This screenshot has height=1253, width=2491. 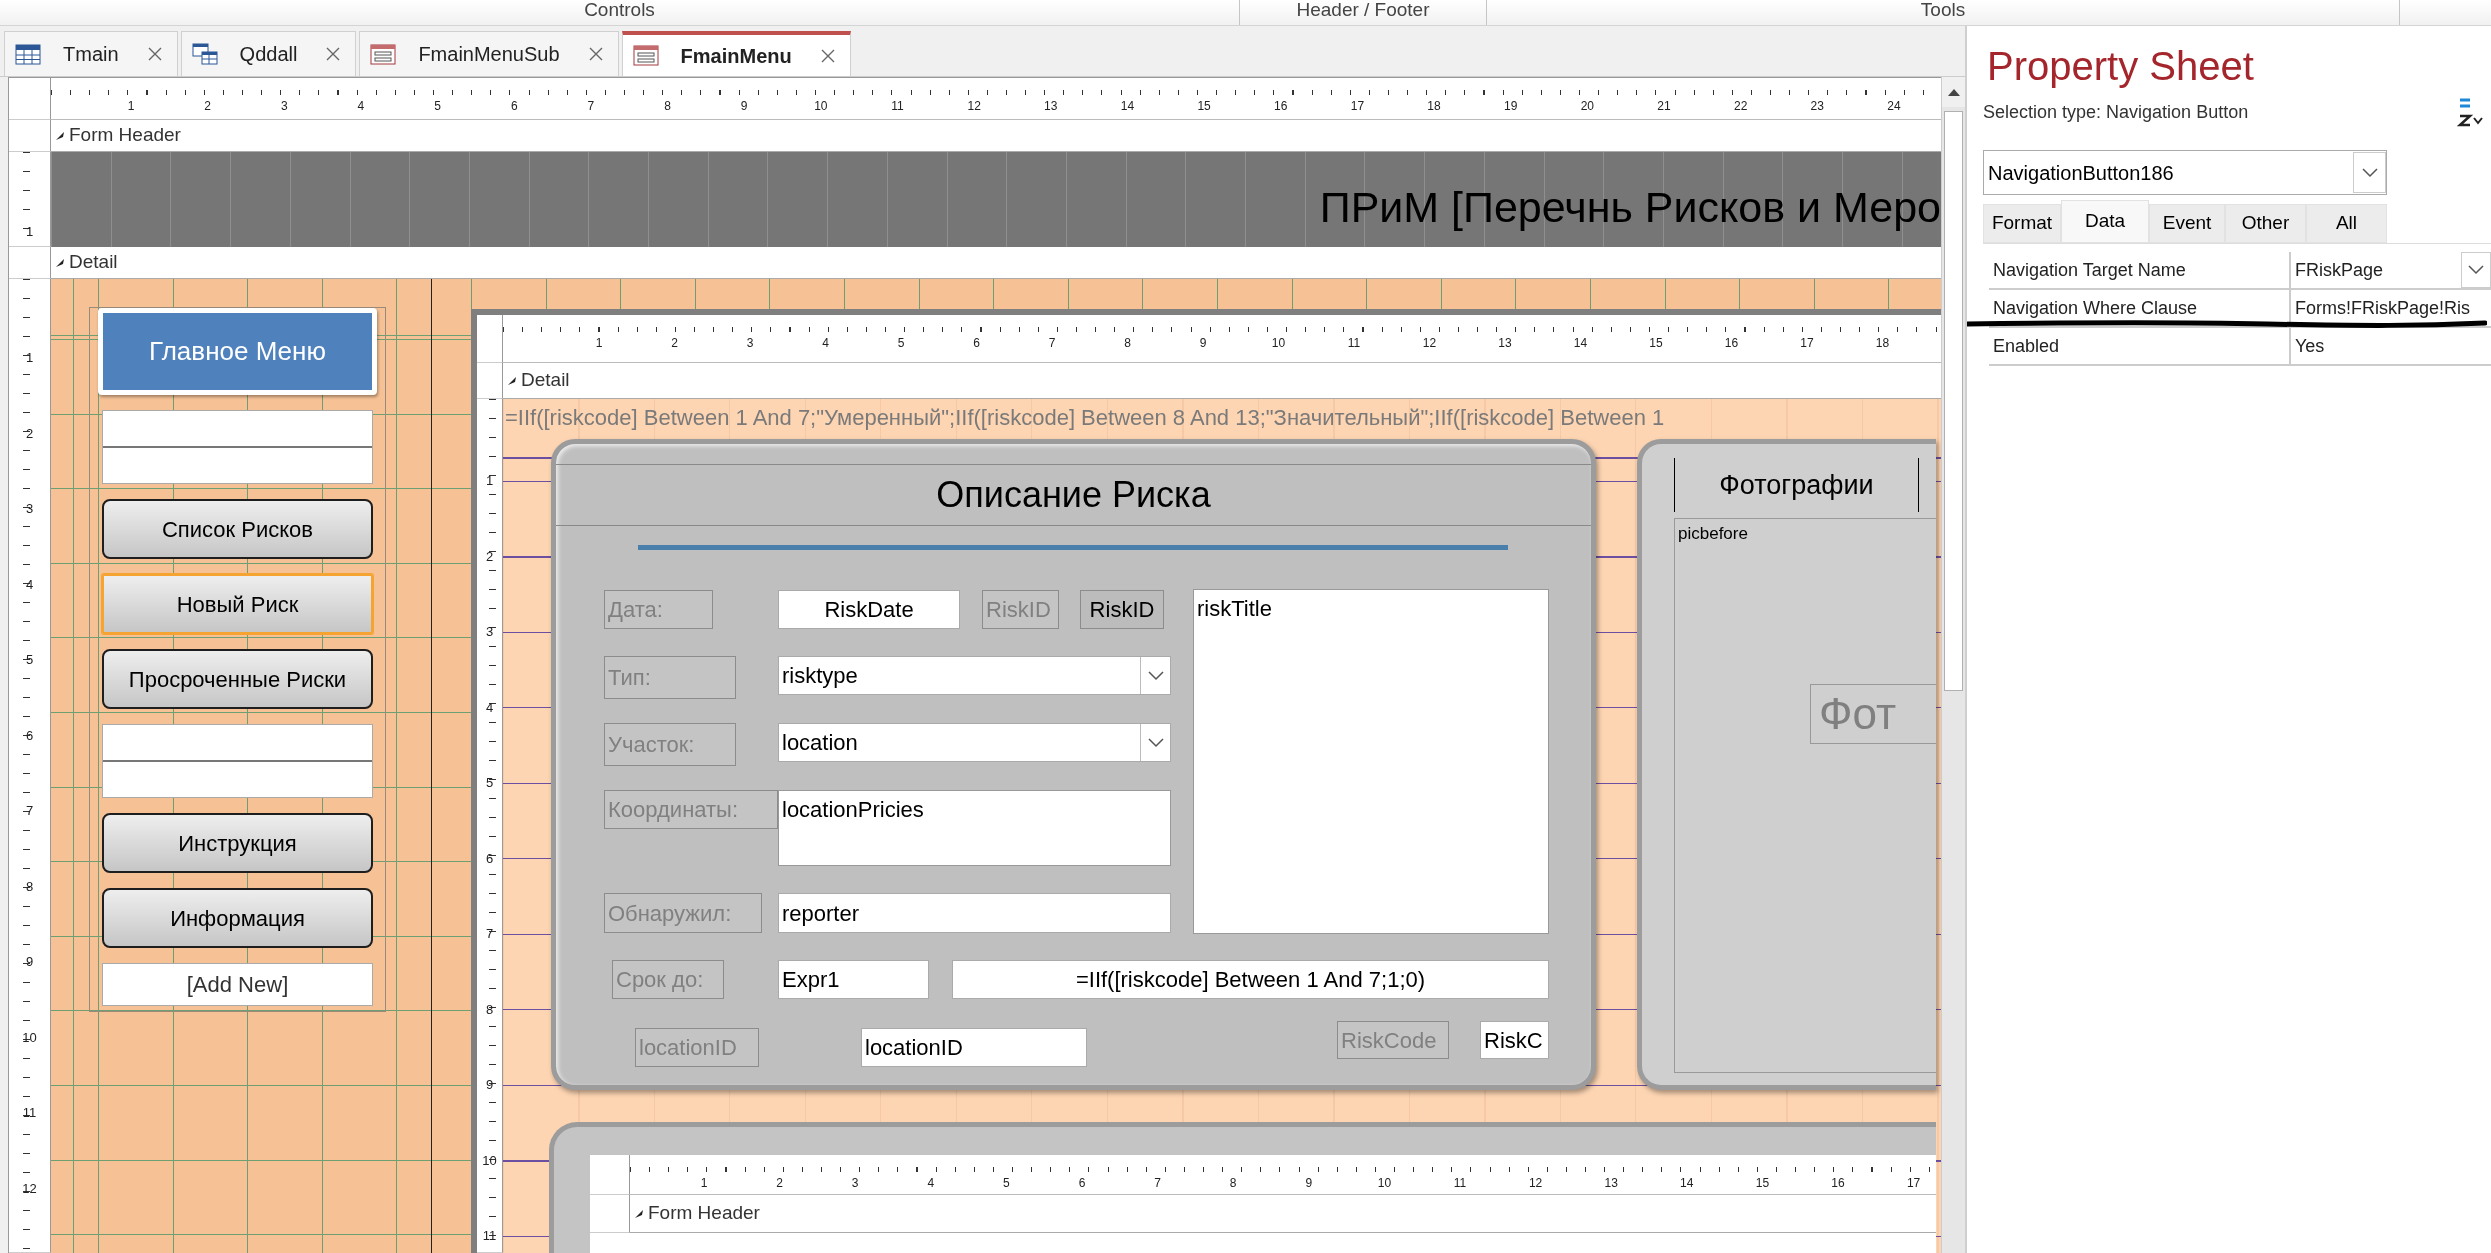 I want to click on property-name: Navigation Target Name, so click(x=2140, y=270).